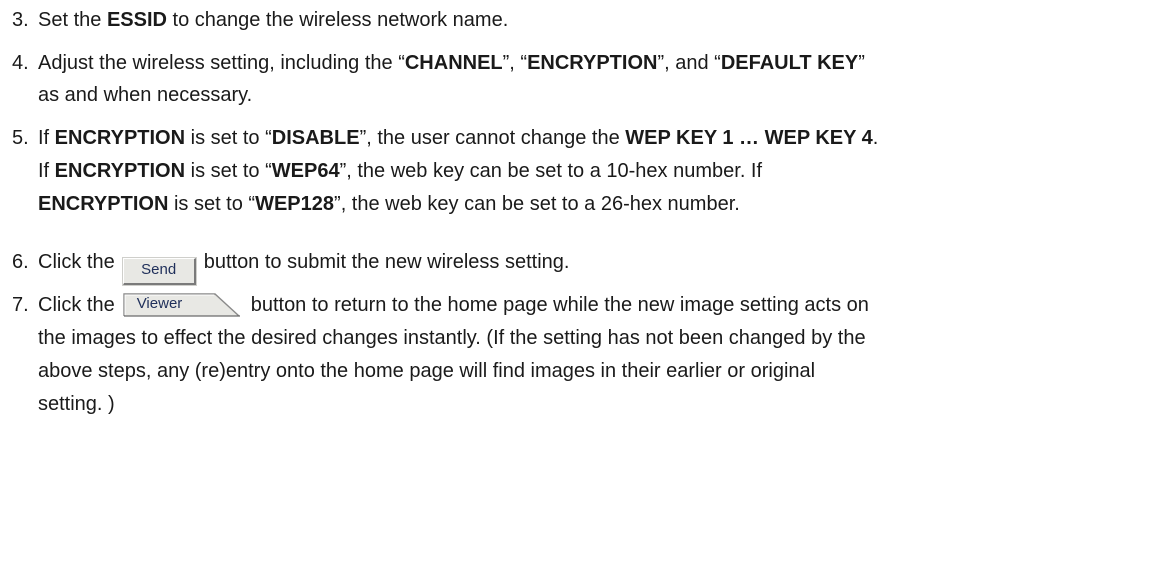  What do you see at coordinates (20, 63) in the screenshot?
I see `step-4-number: 4.` at bounding box center [20, 63].